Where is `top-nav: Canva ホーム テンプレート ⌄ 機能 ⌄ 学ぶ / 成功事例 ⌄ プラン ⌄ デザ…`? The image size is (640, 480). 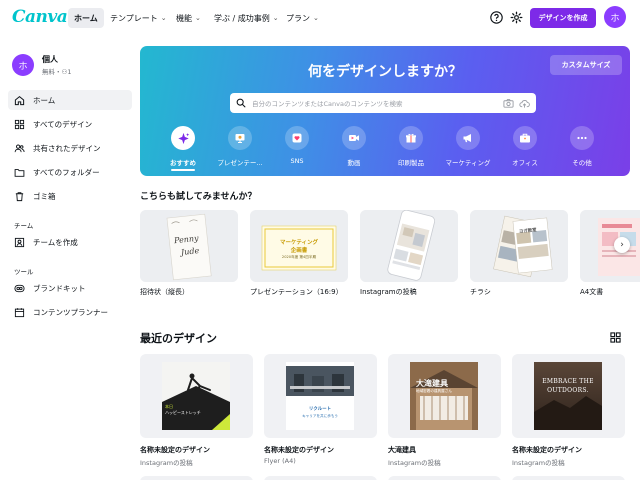
top-nav: Canva ホーム テンプレート ⌄ 機能 ⌄ 学ぶ / 成功事例 ⌄ プラン ⌄ デザ… is located at coordinates (320, 18).